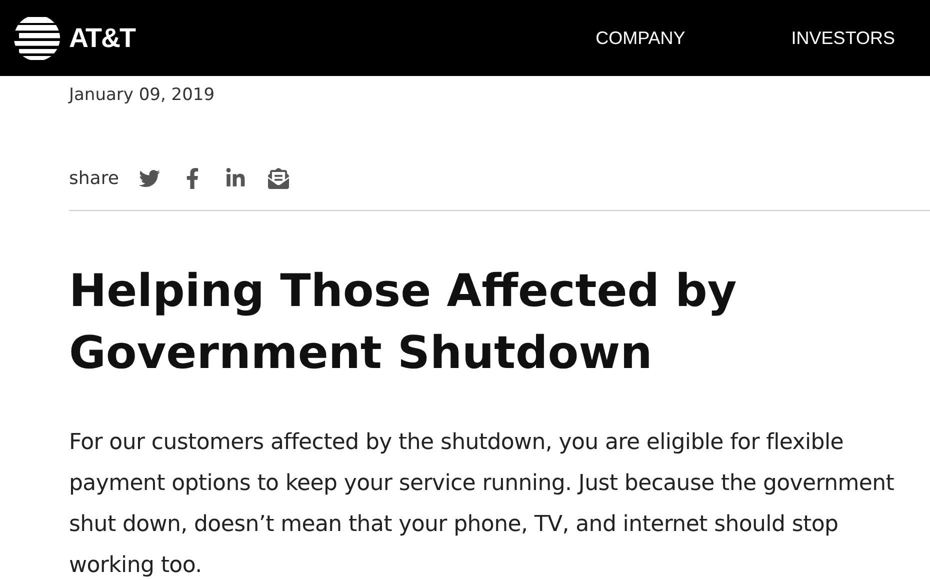  Describe the element at coordinates (142, 95) in the screenshot. I see `article-date: January 09, 2019` at that location.